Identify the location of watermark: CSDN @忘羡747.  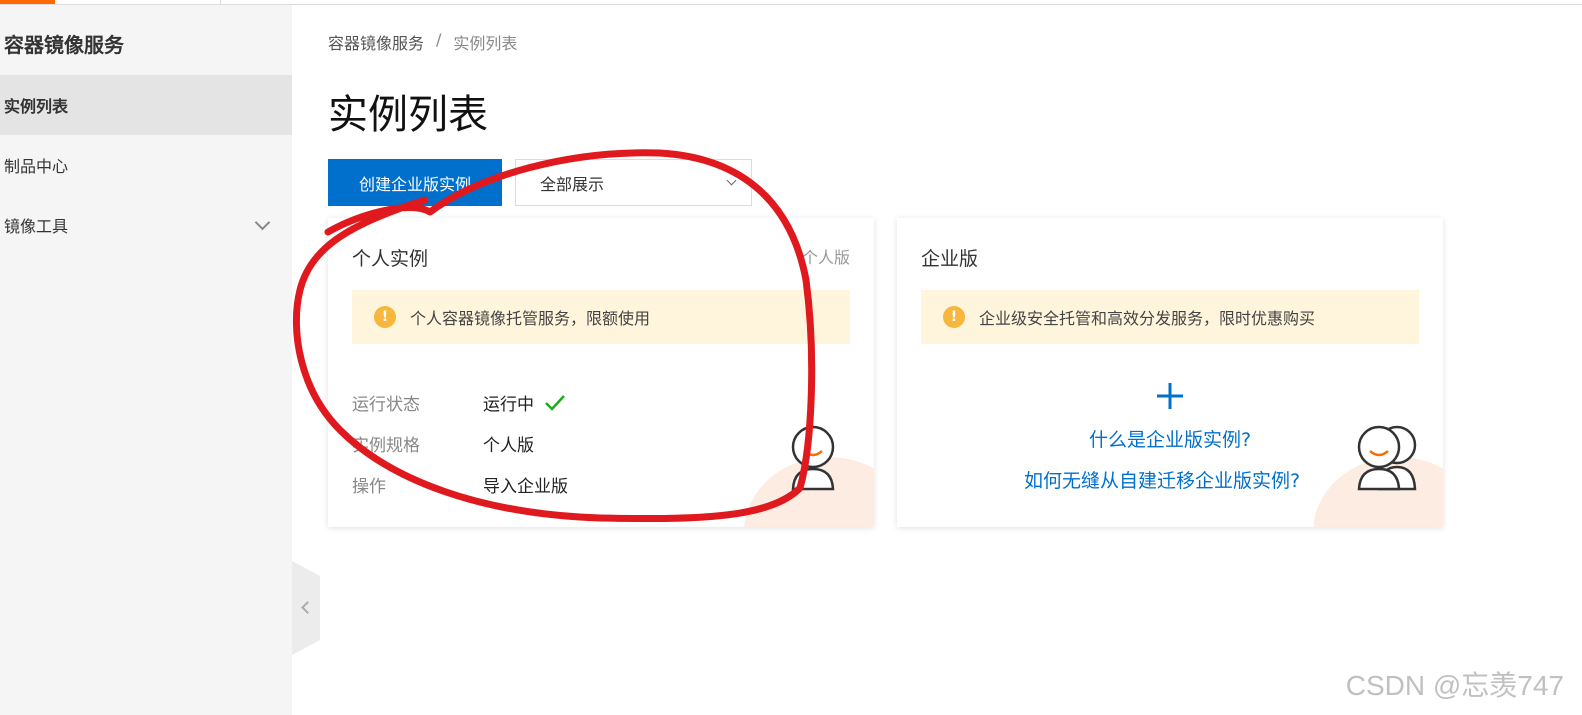
(1454, 685).